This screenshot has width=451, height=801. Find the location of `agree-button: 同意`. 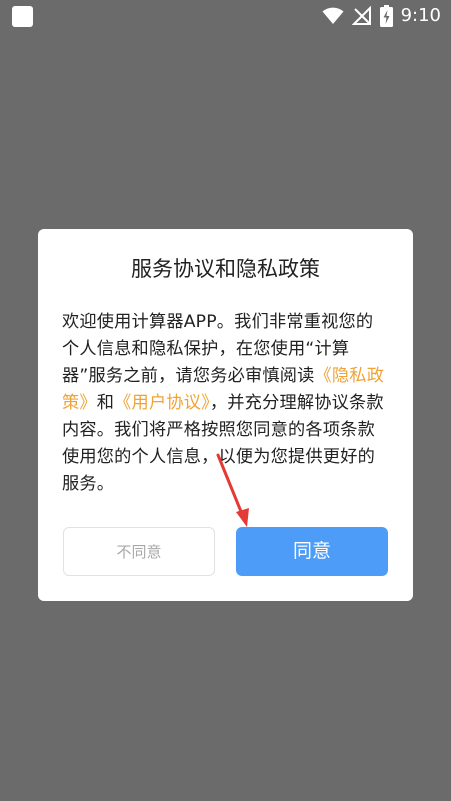

agree-button: 同意 is located at coordinates (312, 551).